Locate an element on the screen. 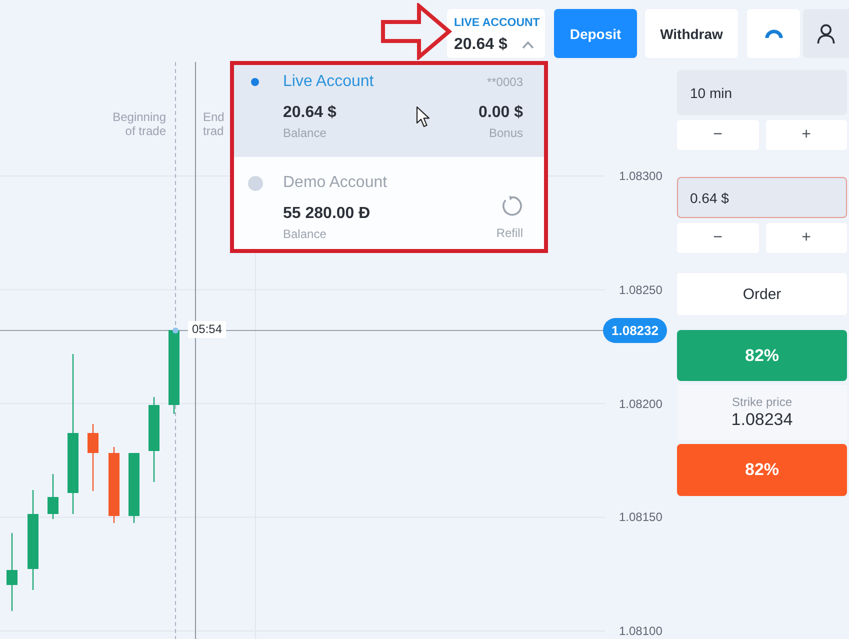 The width and height of the screenshot is (849, 639). strike-price-label: Strike price is located at coordinates (762, 402).